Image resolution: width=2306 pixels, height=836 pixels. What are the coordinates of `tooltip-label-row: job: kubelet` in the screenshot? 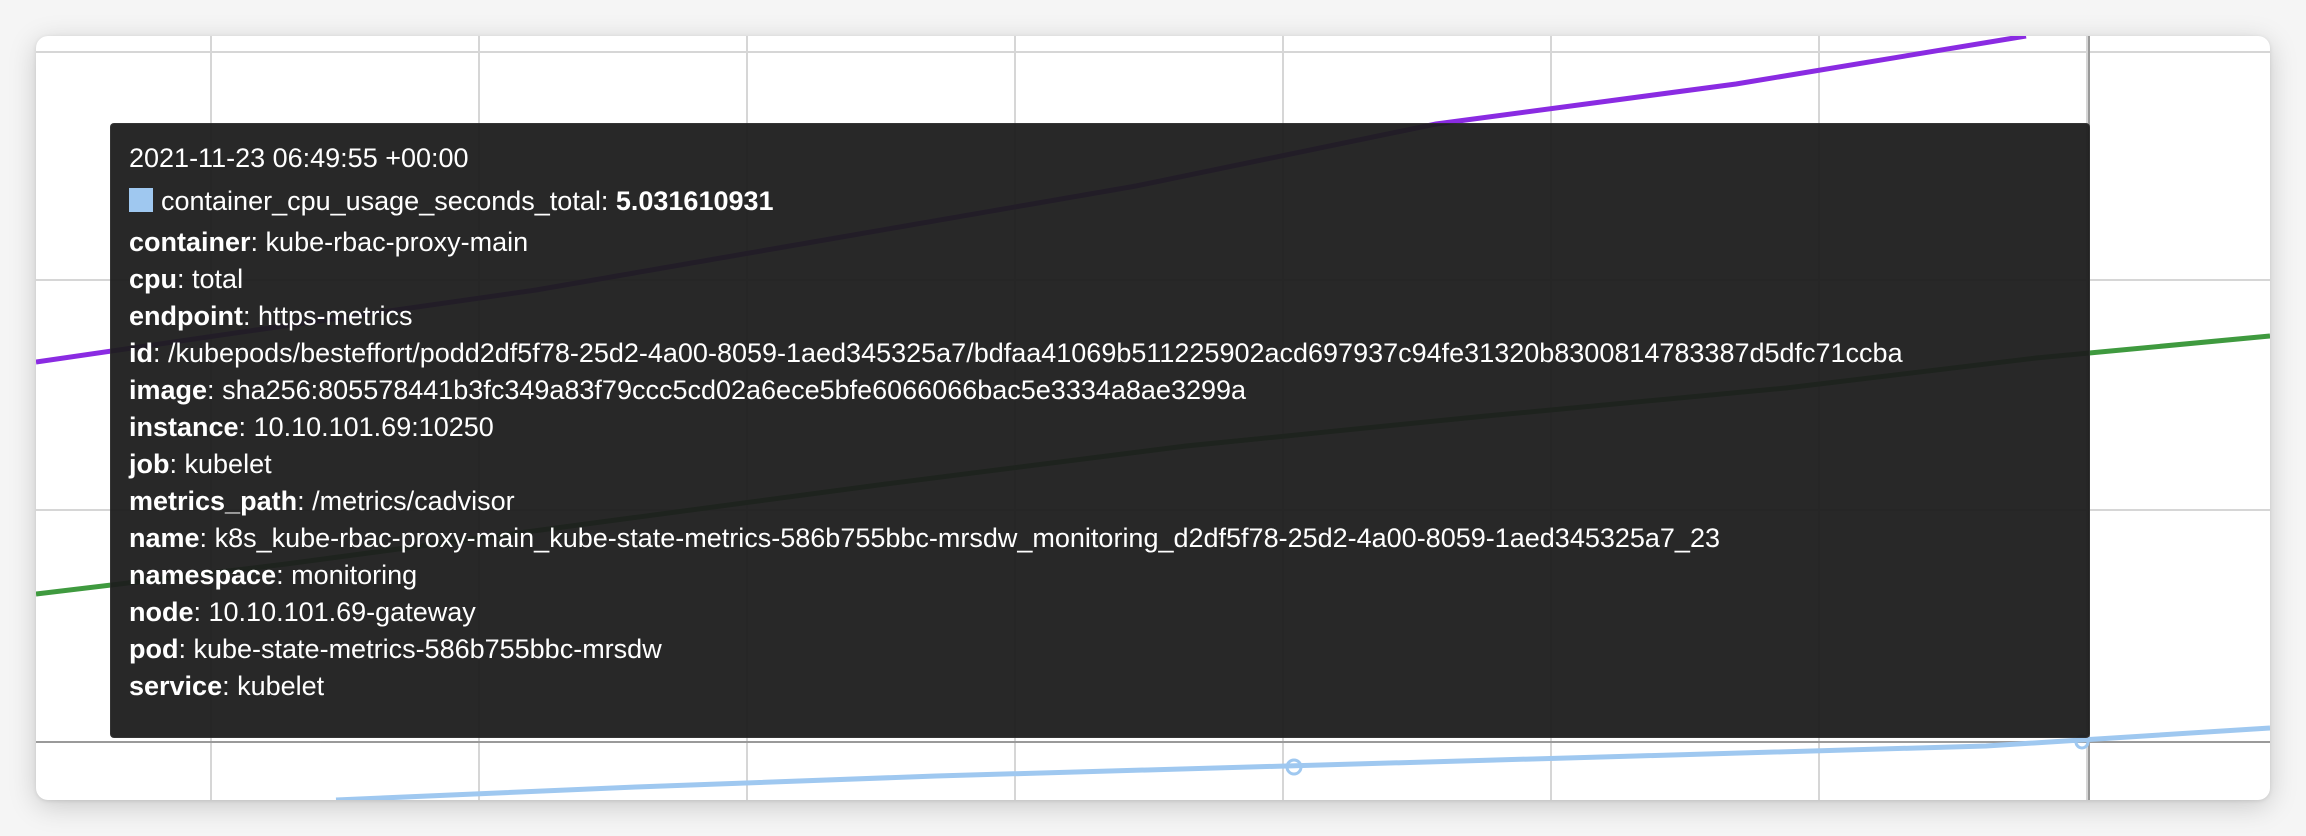 It's located at (200, 464).